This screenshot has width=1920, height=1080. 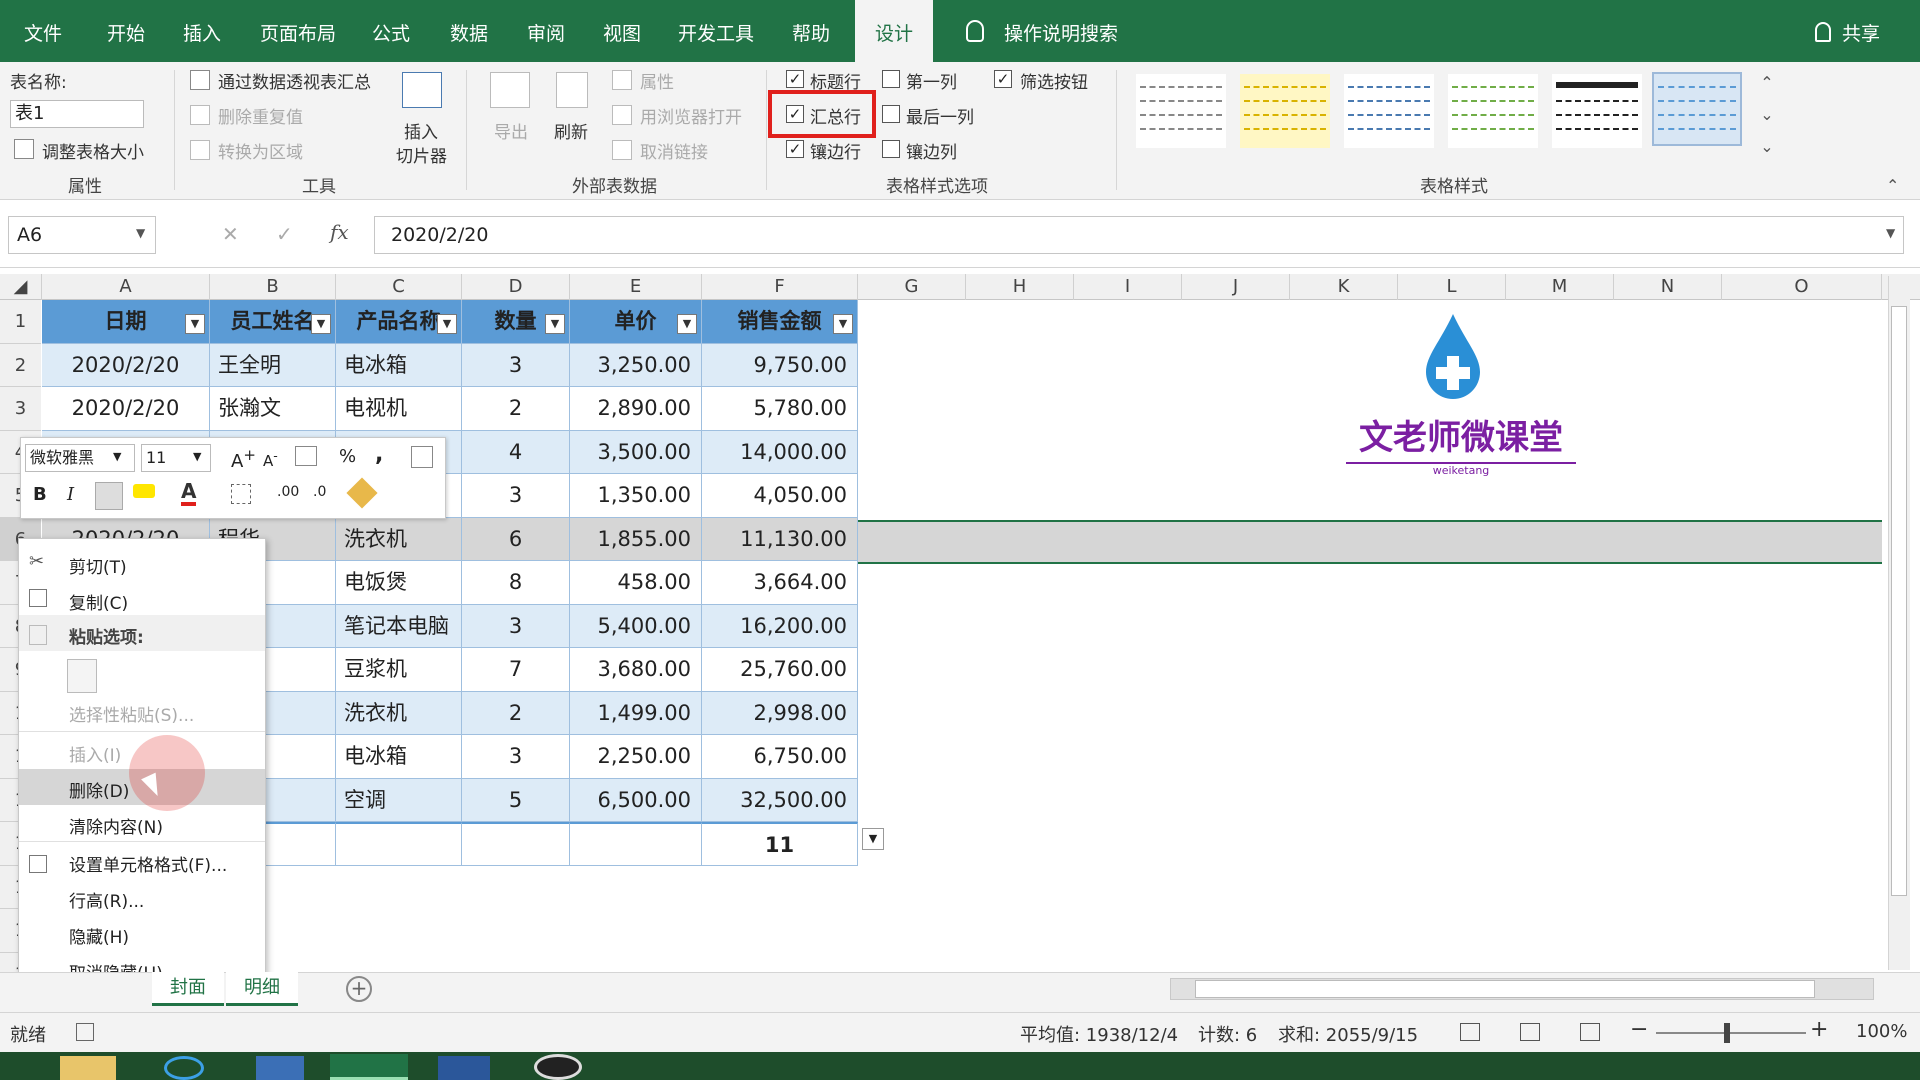 What do you see at coordinates (1452, 287) in the screenshot?
I see `column-header-L: L` at bounding box center [1452, 287].